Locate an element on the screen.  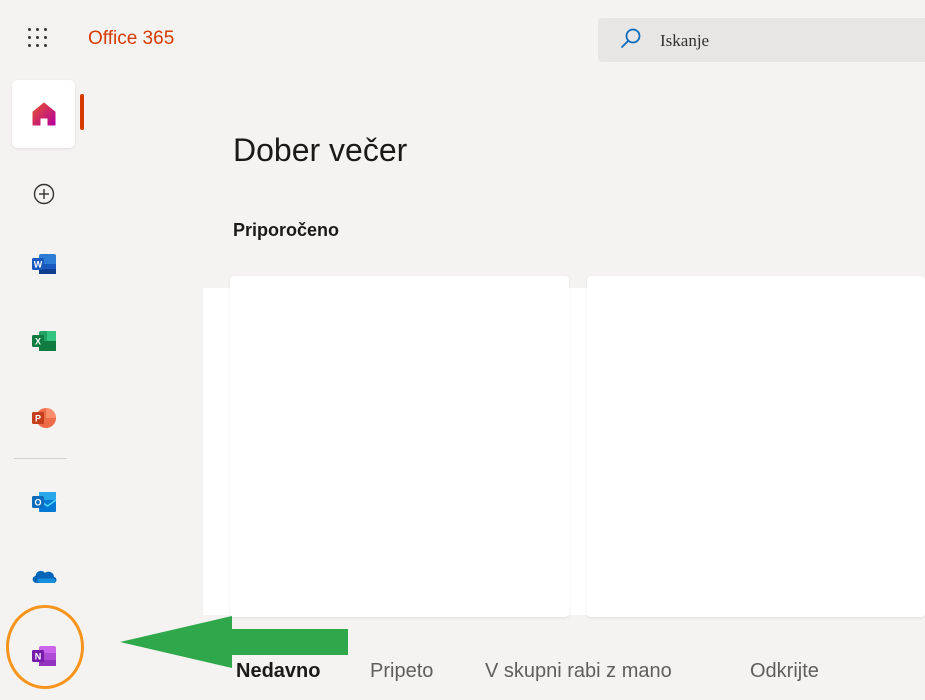
word-icon: W is located at coordinates (44, 264).